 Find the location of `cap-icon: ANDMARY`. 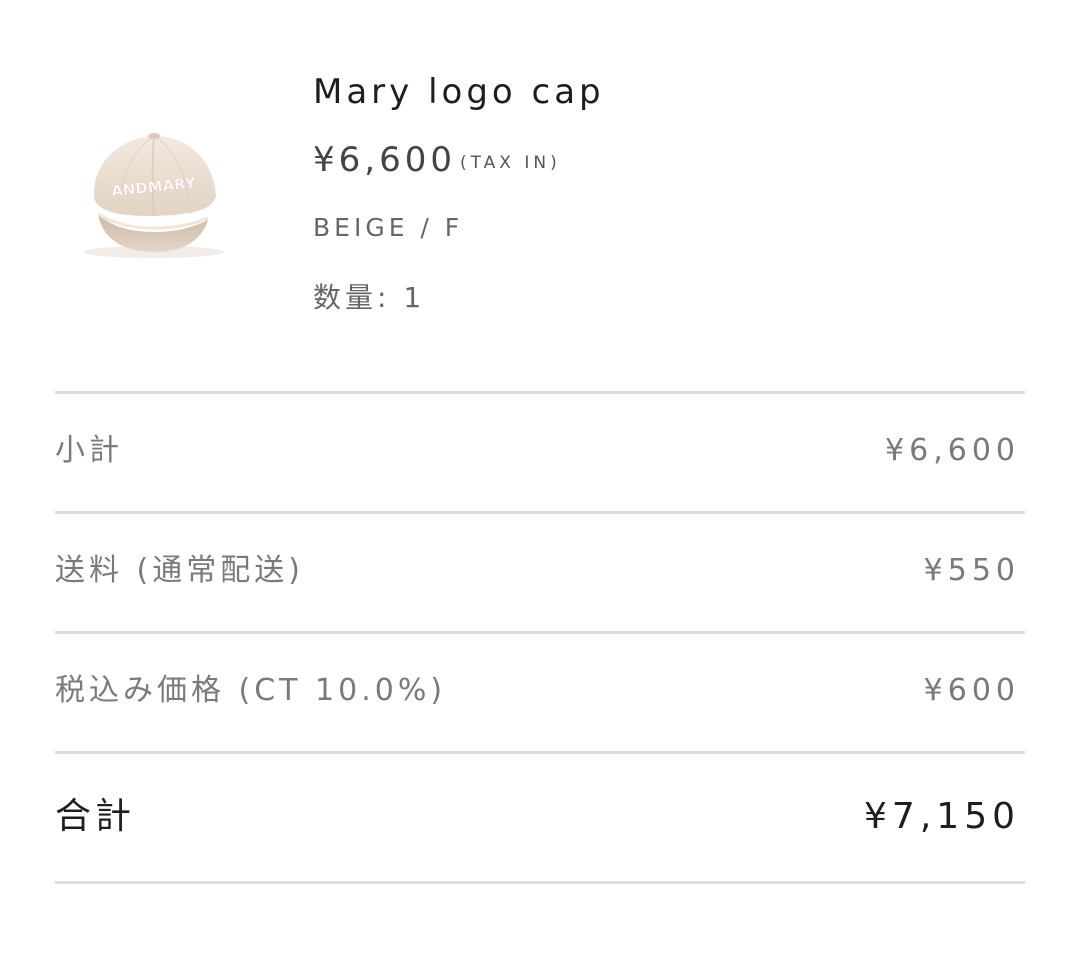

cap-icon: ANDMARY is located at coordinates (154, 195).